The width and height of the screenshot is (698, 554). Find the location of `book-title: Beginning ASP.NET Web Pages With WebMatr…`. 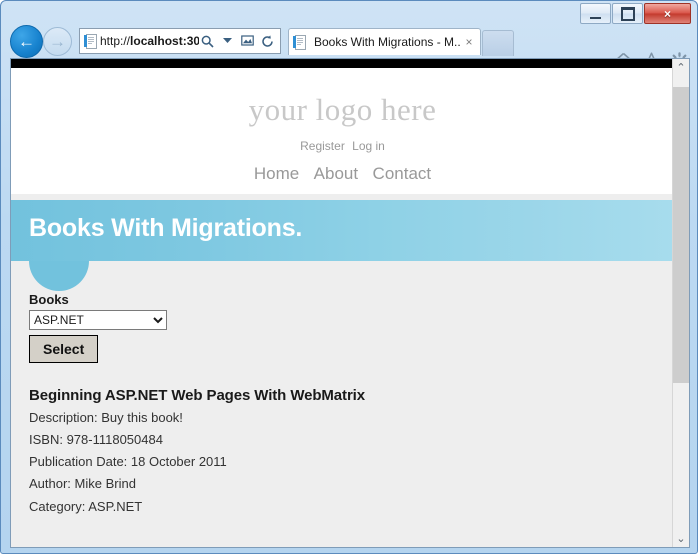

book-title: Beginning ASP.NET Web Pages With WebMatr… is located at coordinates (197, 395).